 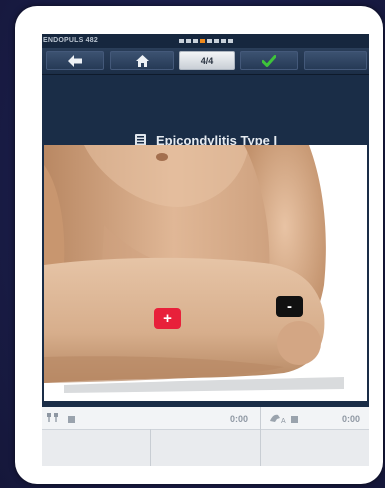 I want to click on positive-electrode-label: +, so click(x=167, y=318).